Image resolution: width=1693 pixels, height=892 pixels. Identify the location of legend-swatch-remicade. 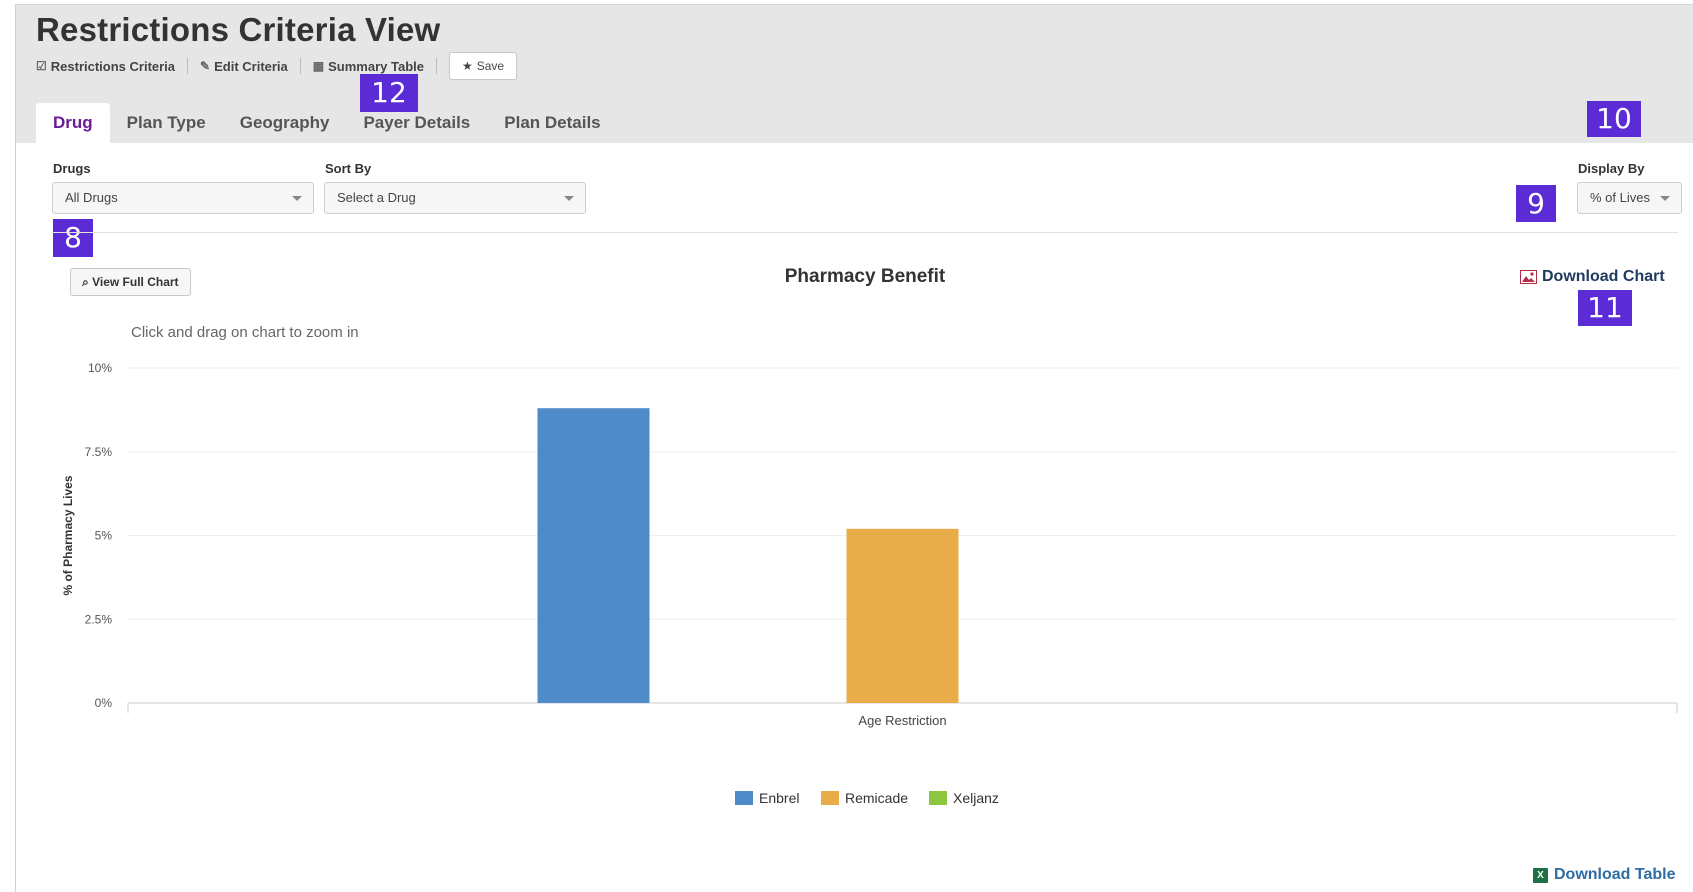
(830, 798).